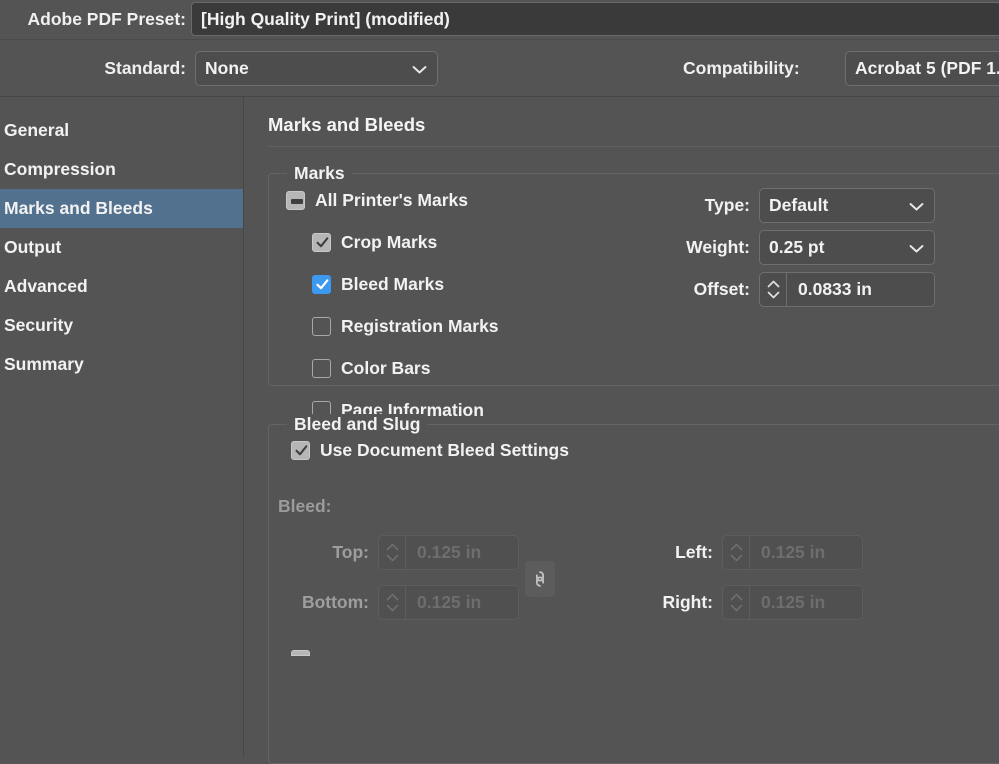 This screenshot has height=764, width=999. I want to click on checkbox-registration-marks-label: Registration Marks, so click(420, 326).